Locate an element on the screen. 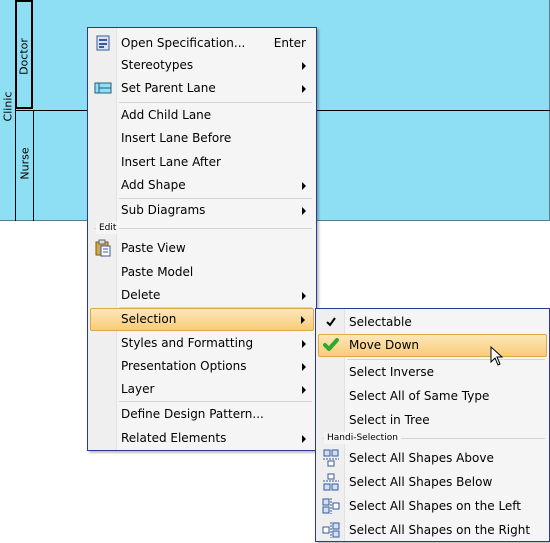 Image resolution: width=550 pixels, height=543 pixels. menu-item-add-child-lane: Add Child Lane is located at coordinates (202, 115).